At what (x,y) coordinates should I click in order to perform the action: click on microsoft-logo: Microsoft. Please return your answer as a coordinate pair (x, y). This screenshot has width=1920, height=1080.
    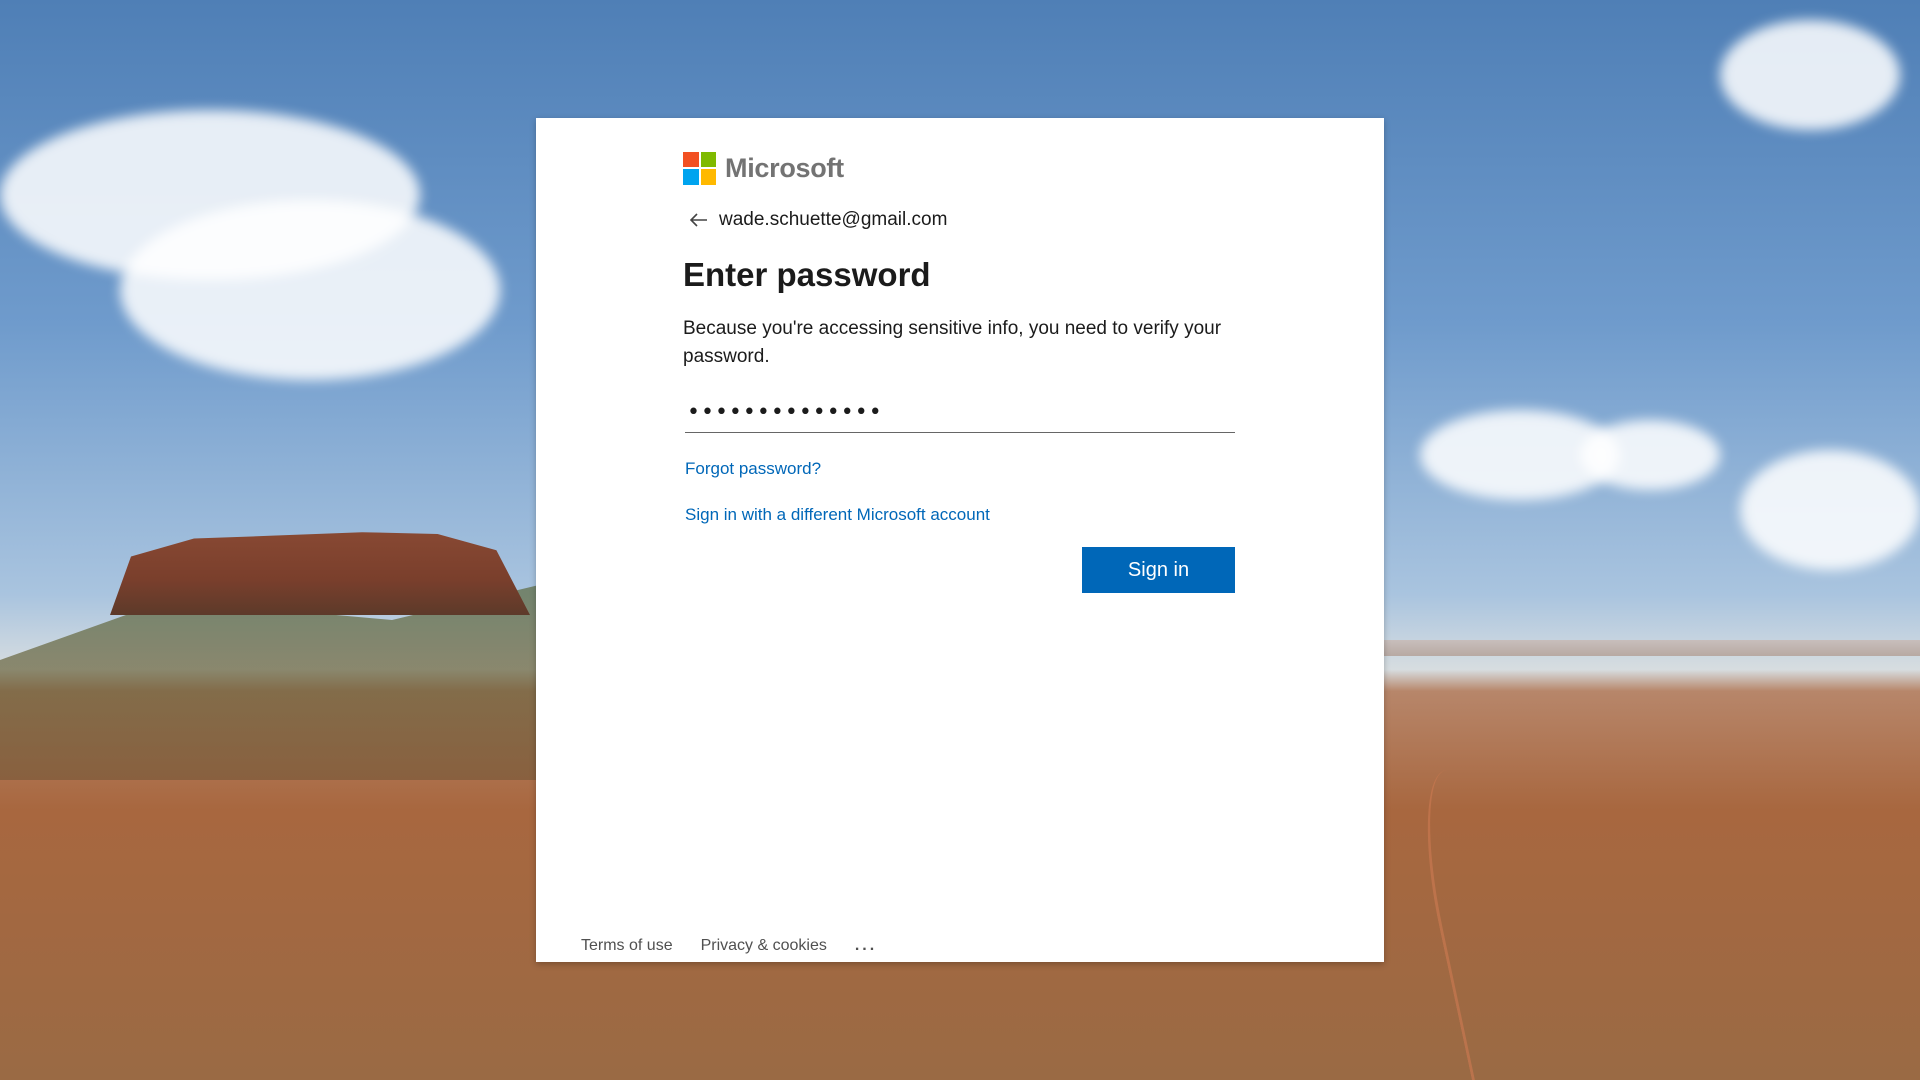
    Looking at the image, I should click on (958, 168).